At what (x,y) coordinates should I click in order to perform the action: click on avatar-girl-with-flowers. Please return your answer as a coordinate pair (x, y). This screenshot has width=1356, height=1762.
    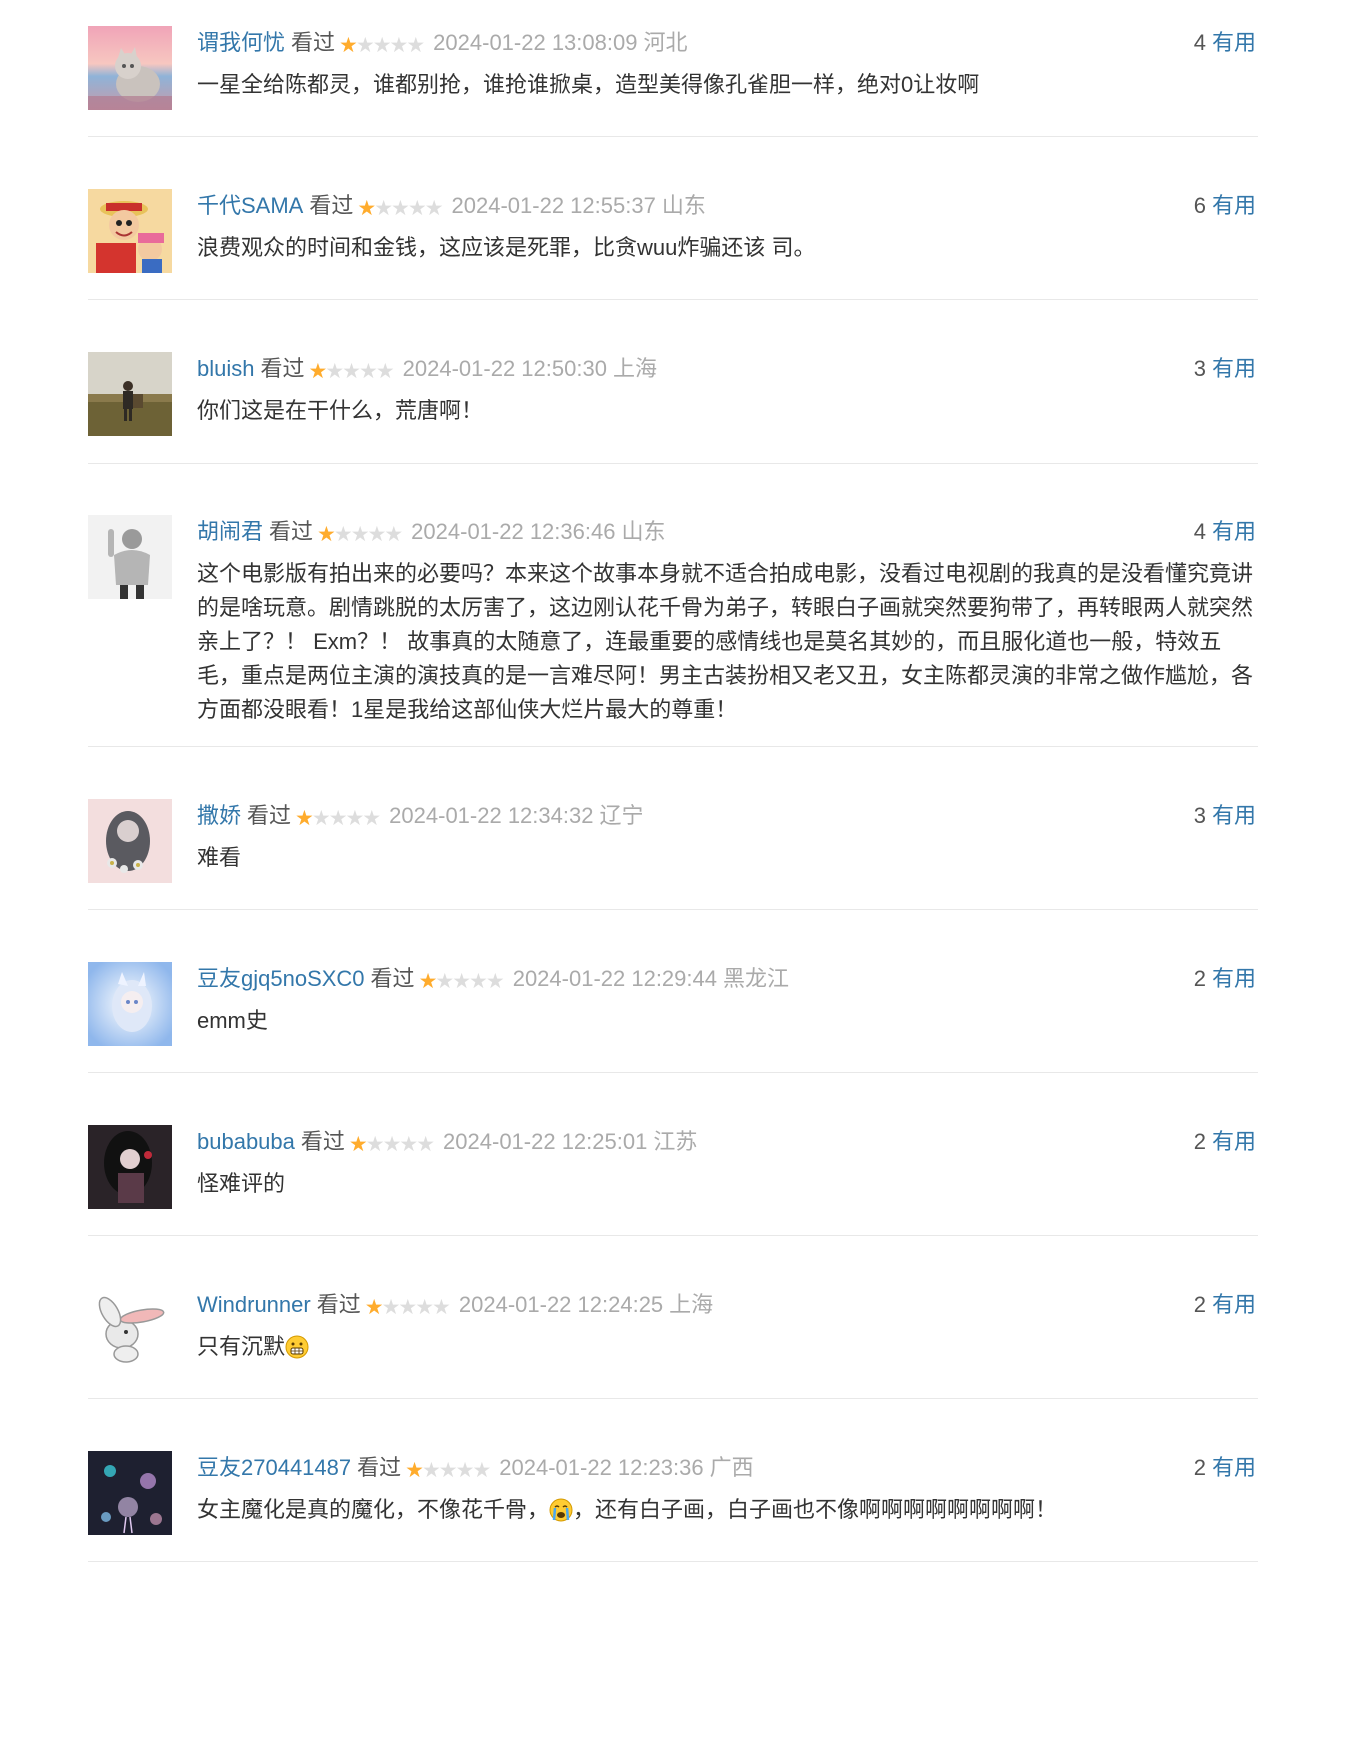
    Looking at the image, I should click on (130, 841).